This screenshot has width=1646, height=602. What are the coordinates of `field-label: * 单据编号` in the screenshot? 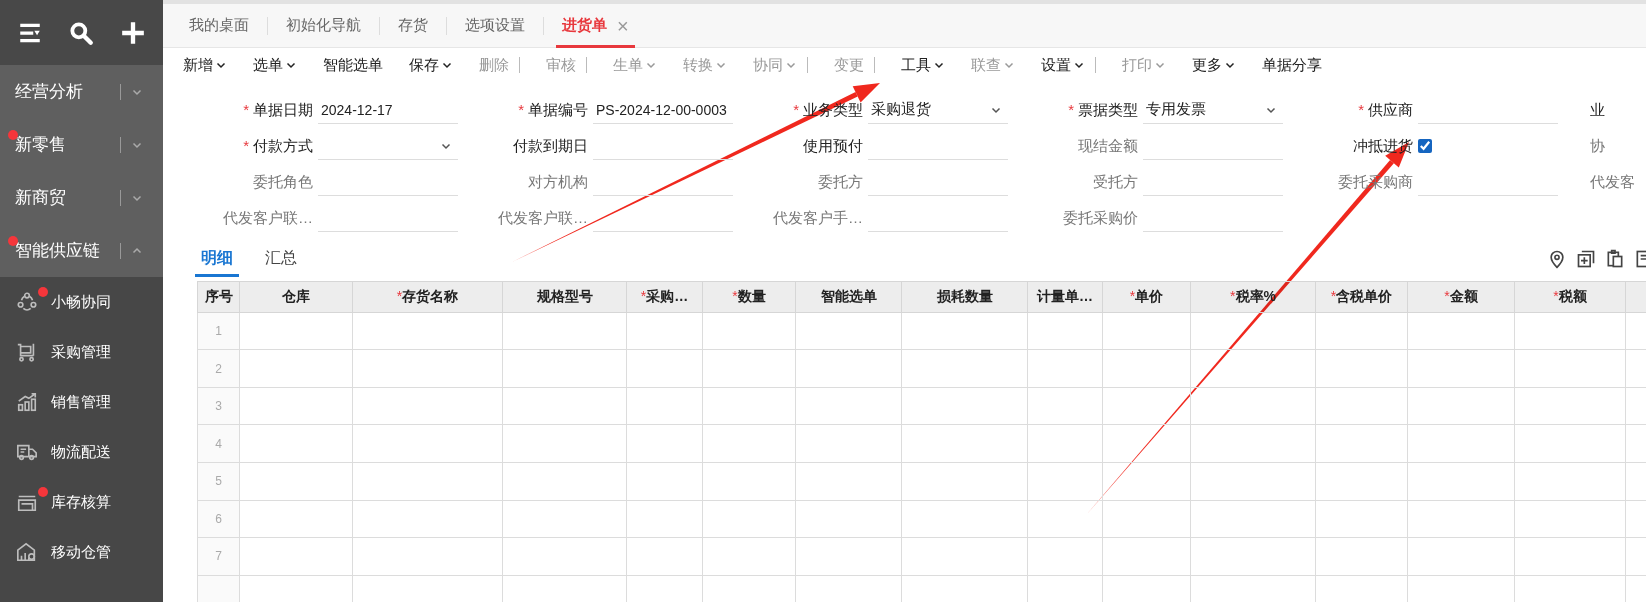 It's located at (552, 109).